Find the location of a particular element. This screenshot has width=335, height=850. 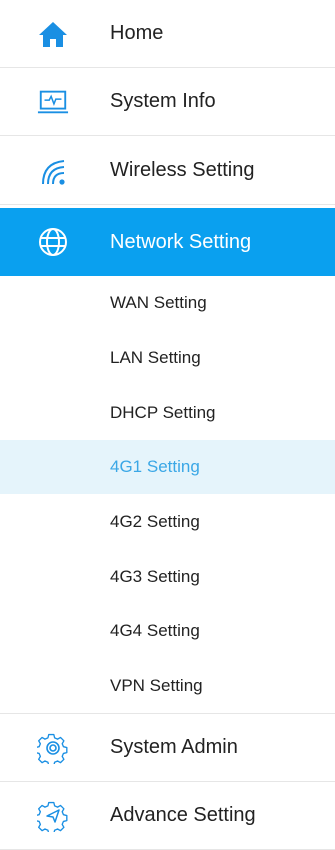

submenu-item-label: 4G1 Setting is located at coordinates (155, 466).